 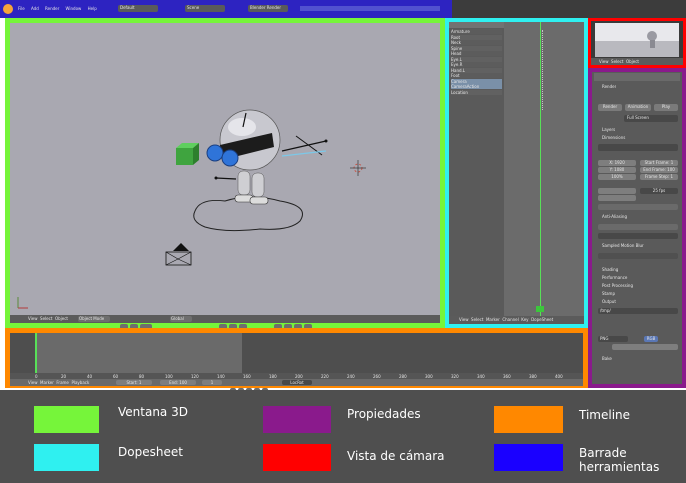 What do you see at coordinates (476, 37) in the screenshot?
I see `dopesheet-channel: Root` at bounding box center [476, 37].